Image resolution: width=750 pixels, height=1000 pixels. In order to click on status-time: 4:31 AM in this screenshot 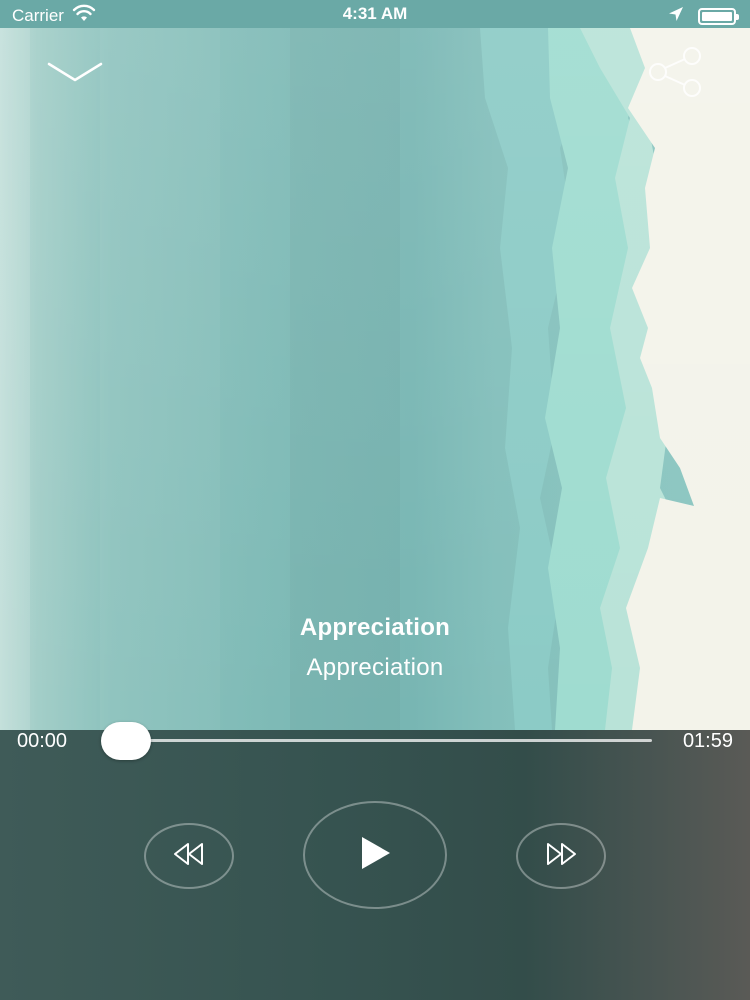, I will do `click(375, 13)`.